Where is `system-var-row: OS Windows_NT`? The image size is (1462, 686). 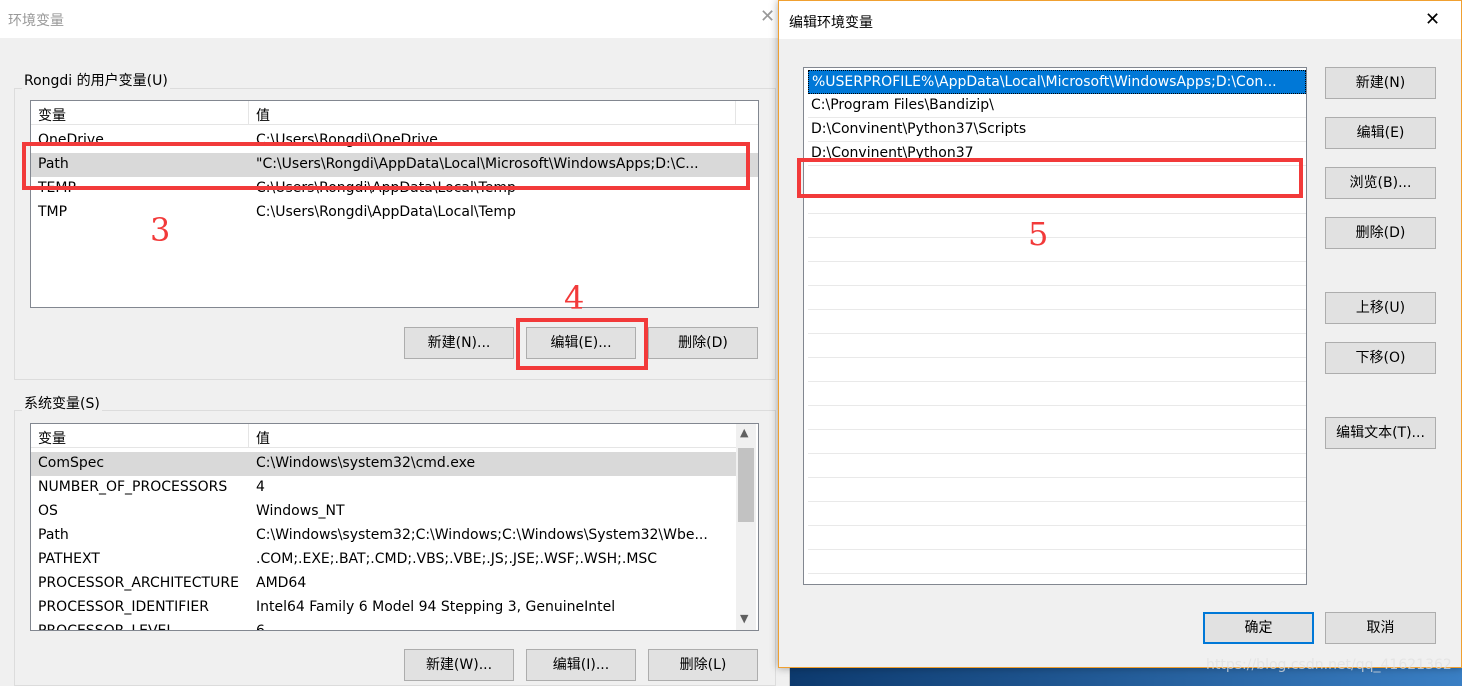
system-var-row: OS Windows_NT is located at coordinates (383, 512).